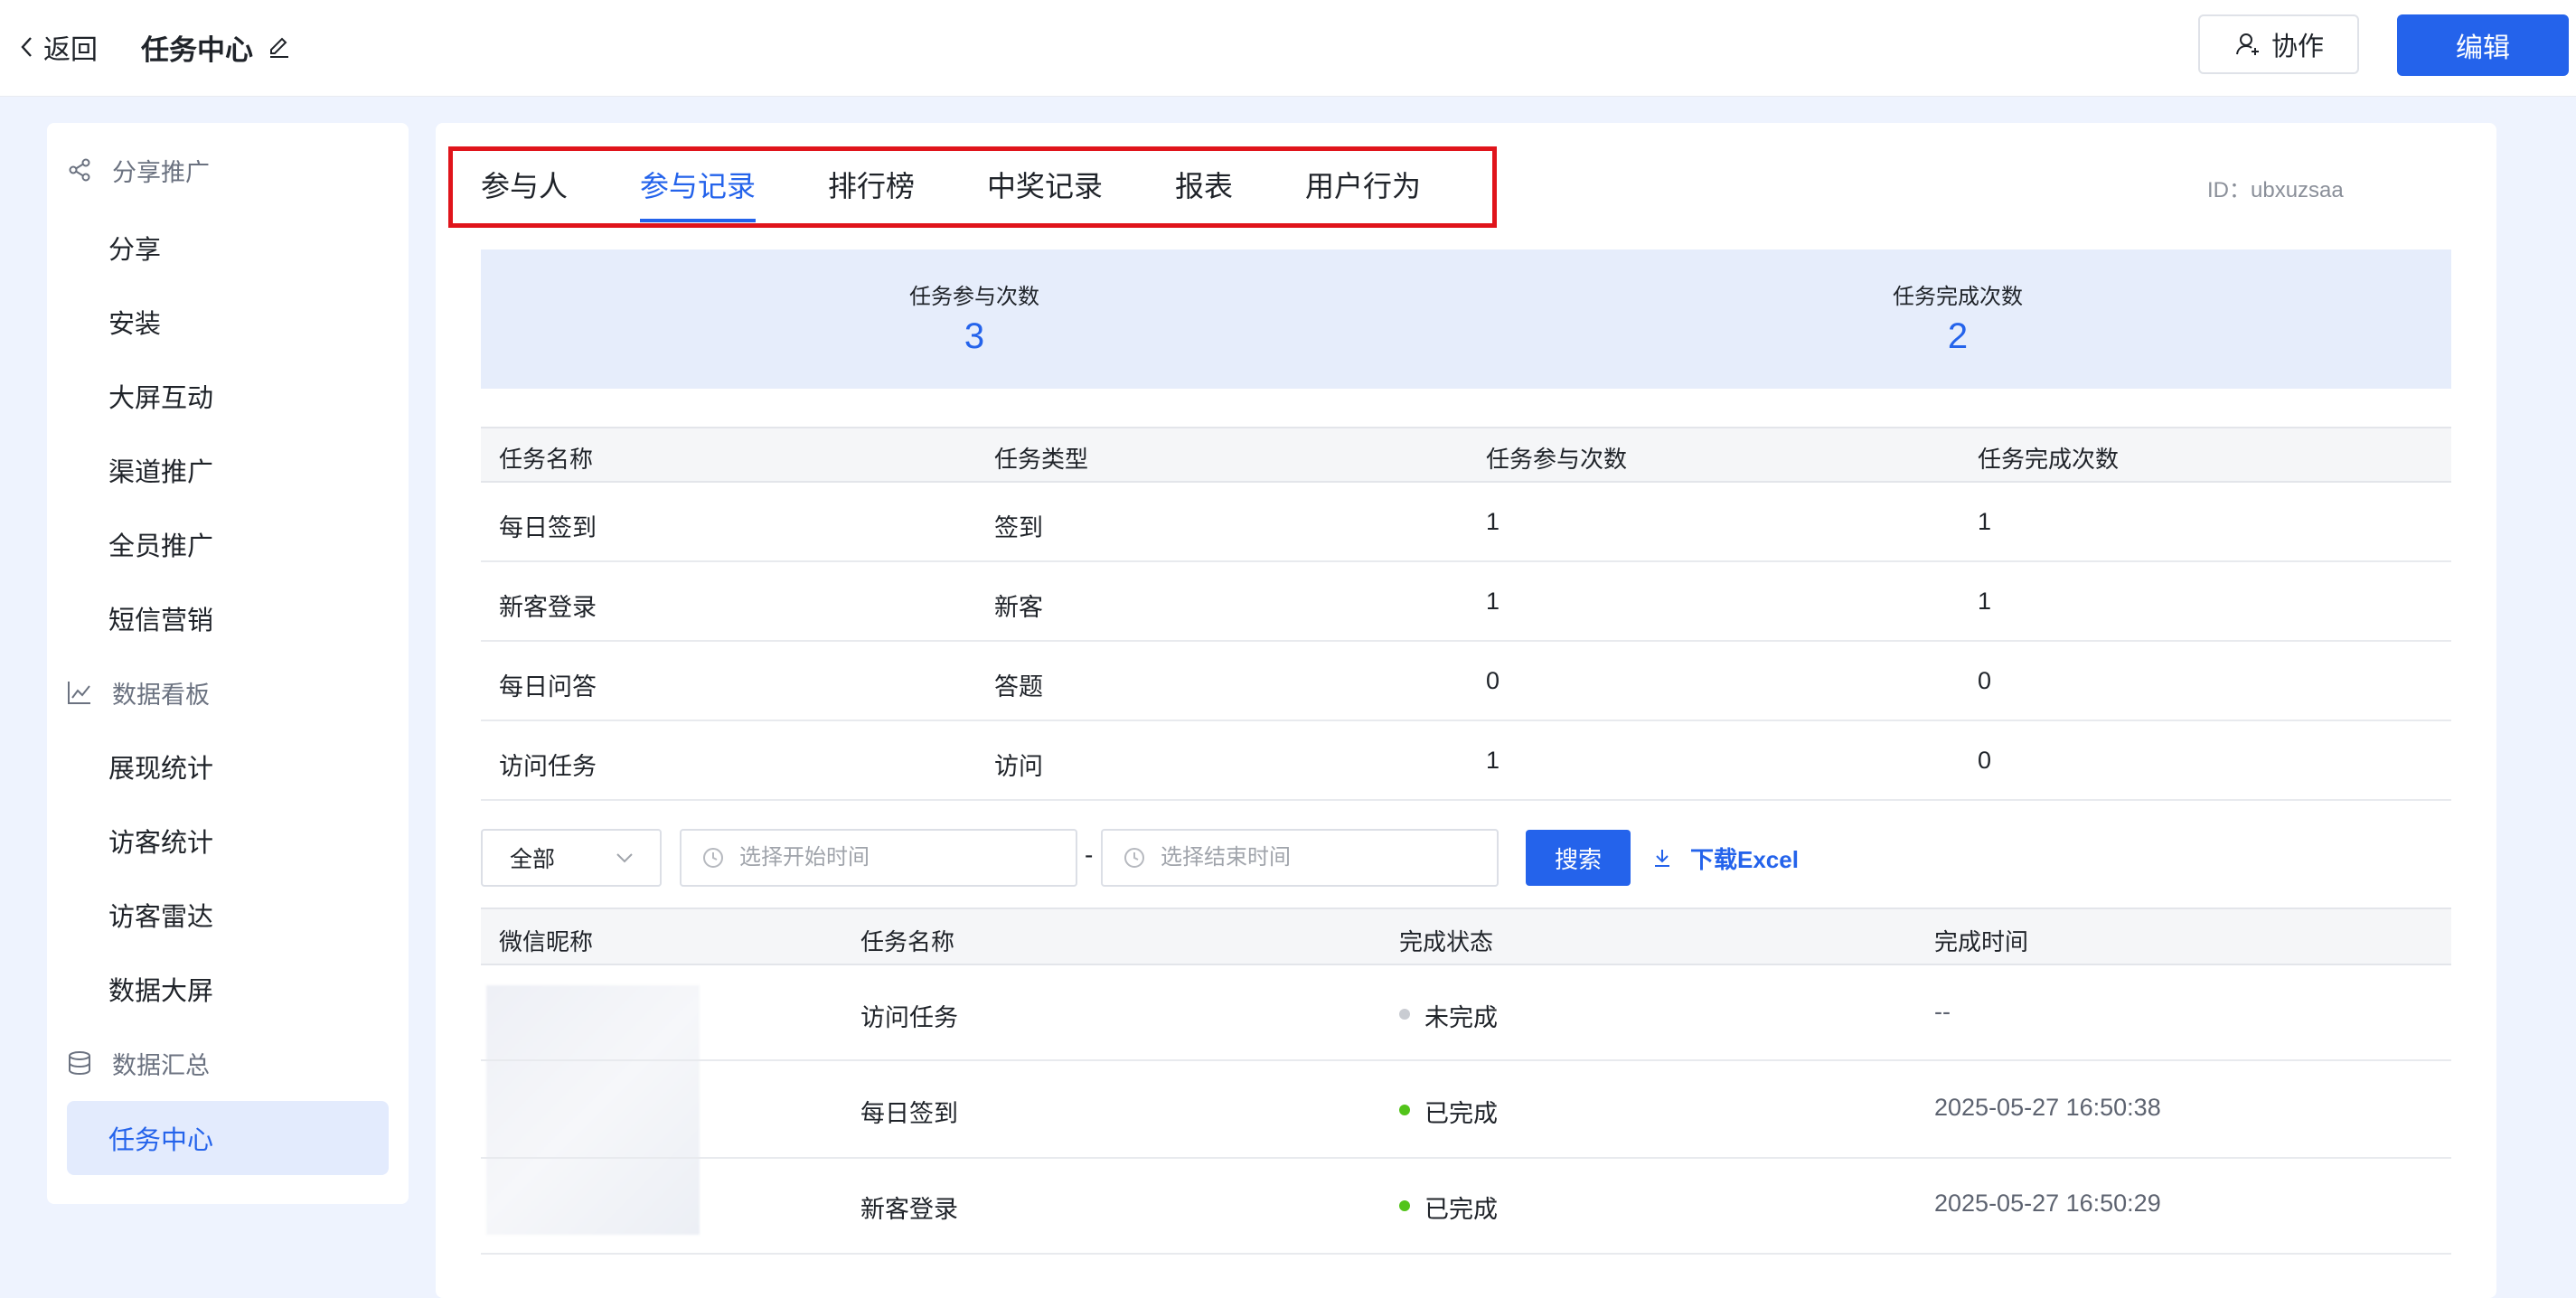 The height and width of the screenshot is (1298, 2576). Describe the element at coordinates (161, 1065) in the screenshot. I see `sidebar-group-label: 数据汇总` at that location.